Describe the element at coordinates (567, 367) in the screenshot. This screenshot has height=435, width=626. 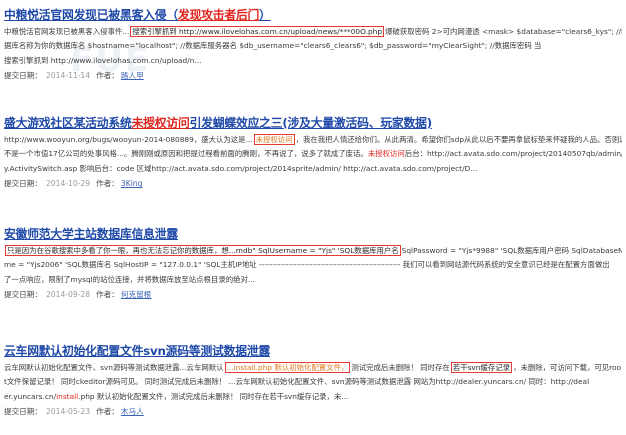
I see `text-segment: ，未删除，可访问下载，可见roo` at that location.